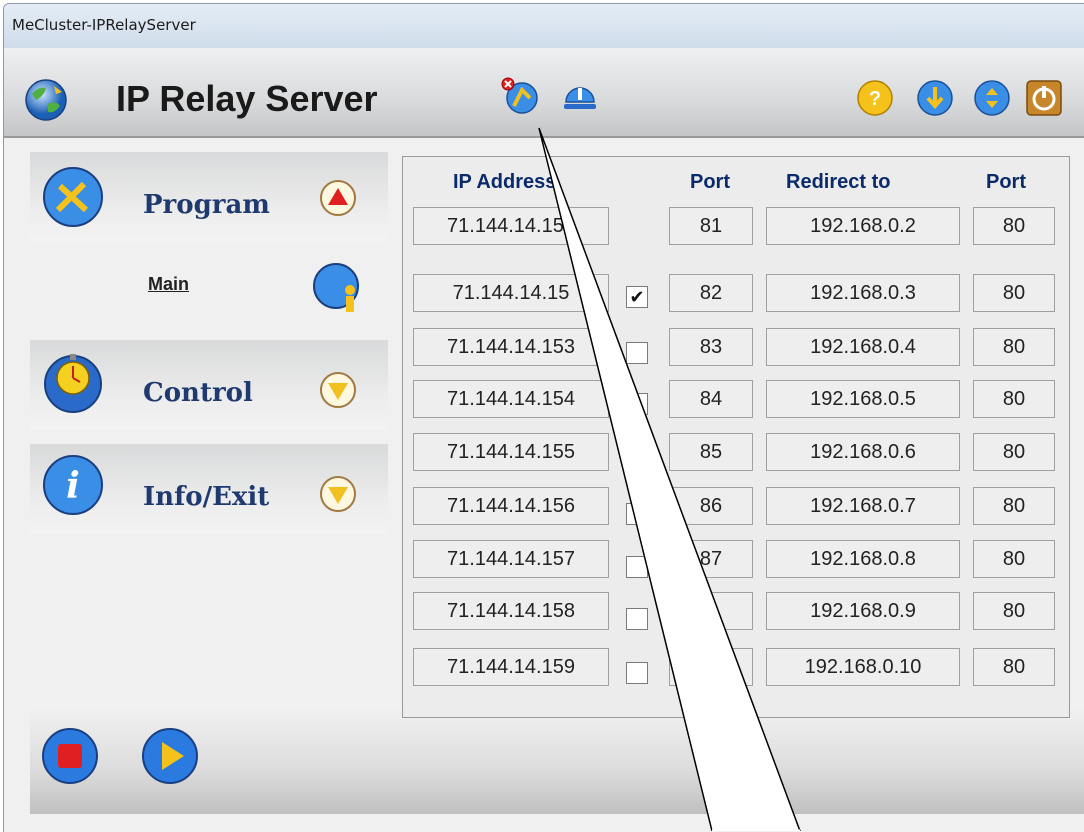  Describe the element at coordinates (46, 100) in the screenshot. I see `globe-logo-icon` at that location.